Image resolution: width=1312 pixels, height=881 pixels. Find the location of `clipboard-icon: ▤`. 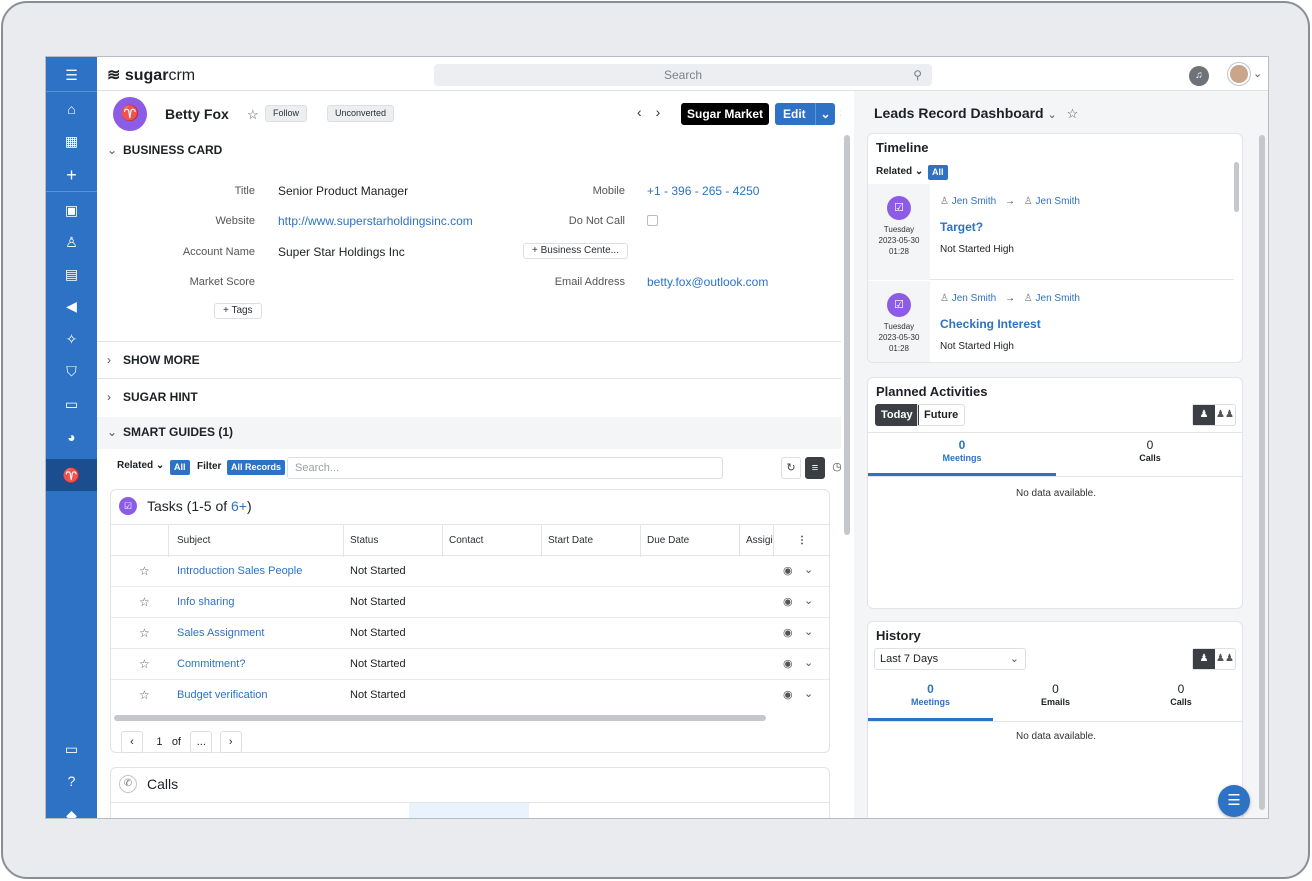

clipboard-icon: ▤ is located at coordinates (71, 274).